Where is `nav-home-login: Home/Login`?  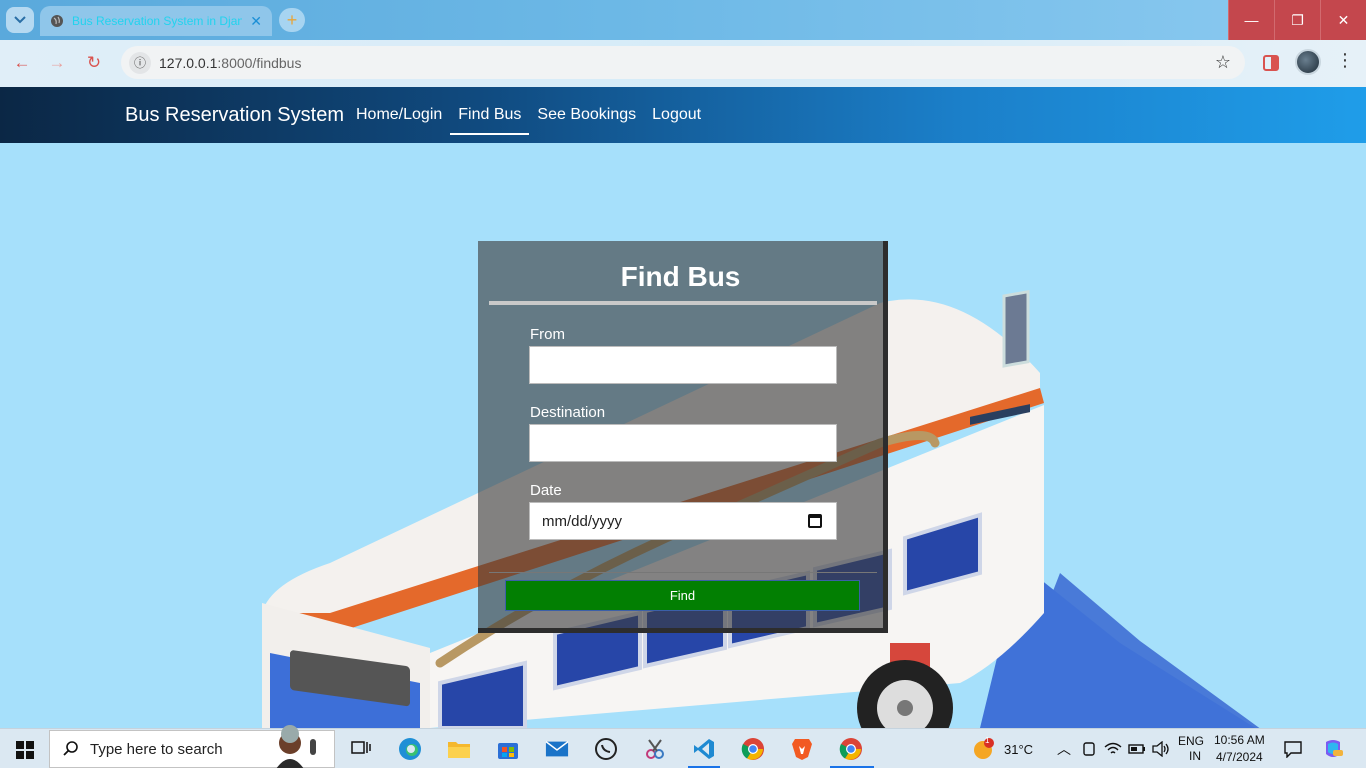
nav-home-login: Home/Login is located at coordinates (399, 111).